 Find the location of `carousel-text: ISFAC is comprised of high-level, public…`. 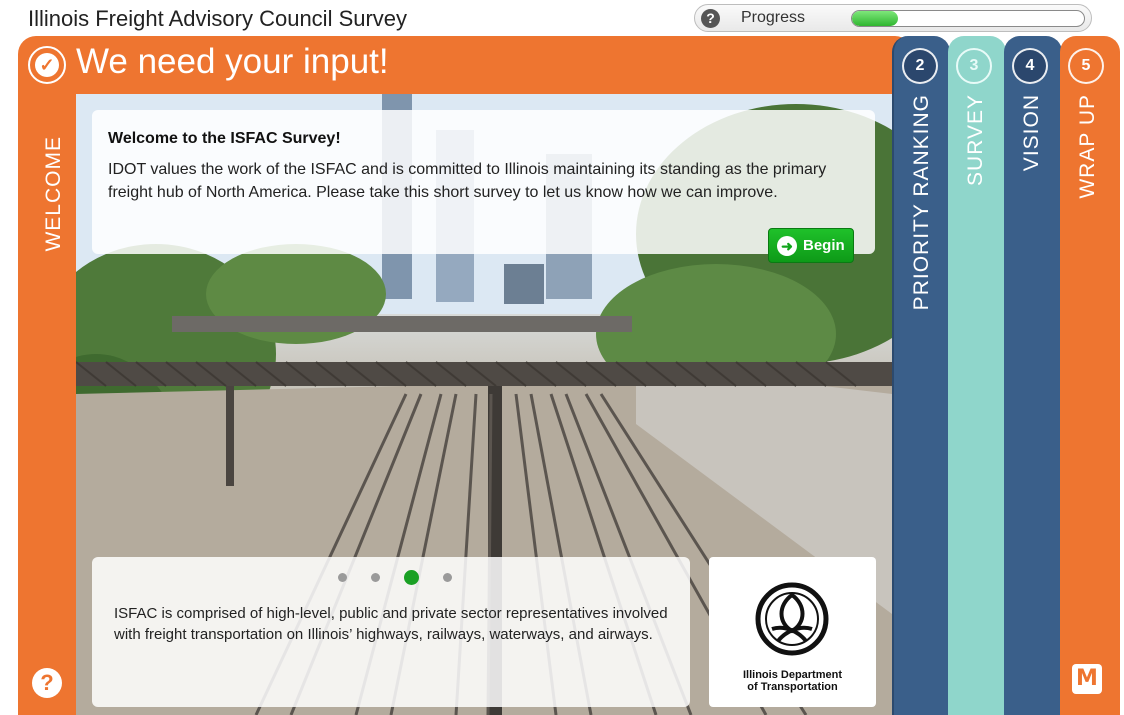

carousel-text: ISFAC is comprised of high-level, public… is located at coordinates (391, 624).